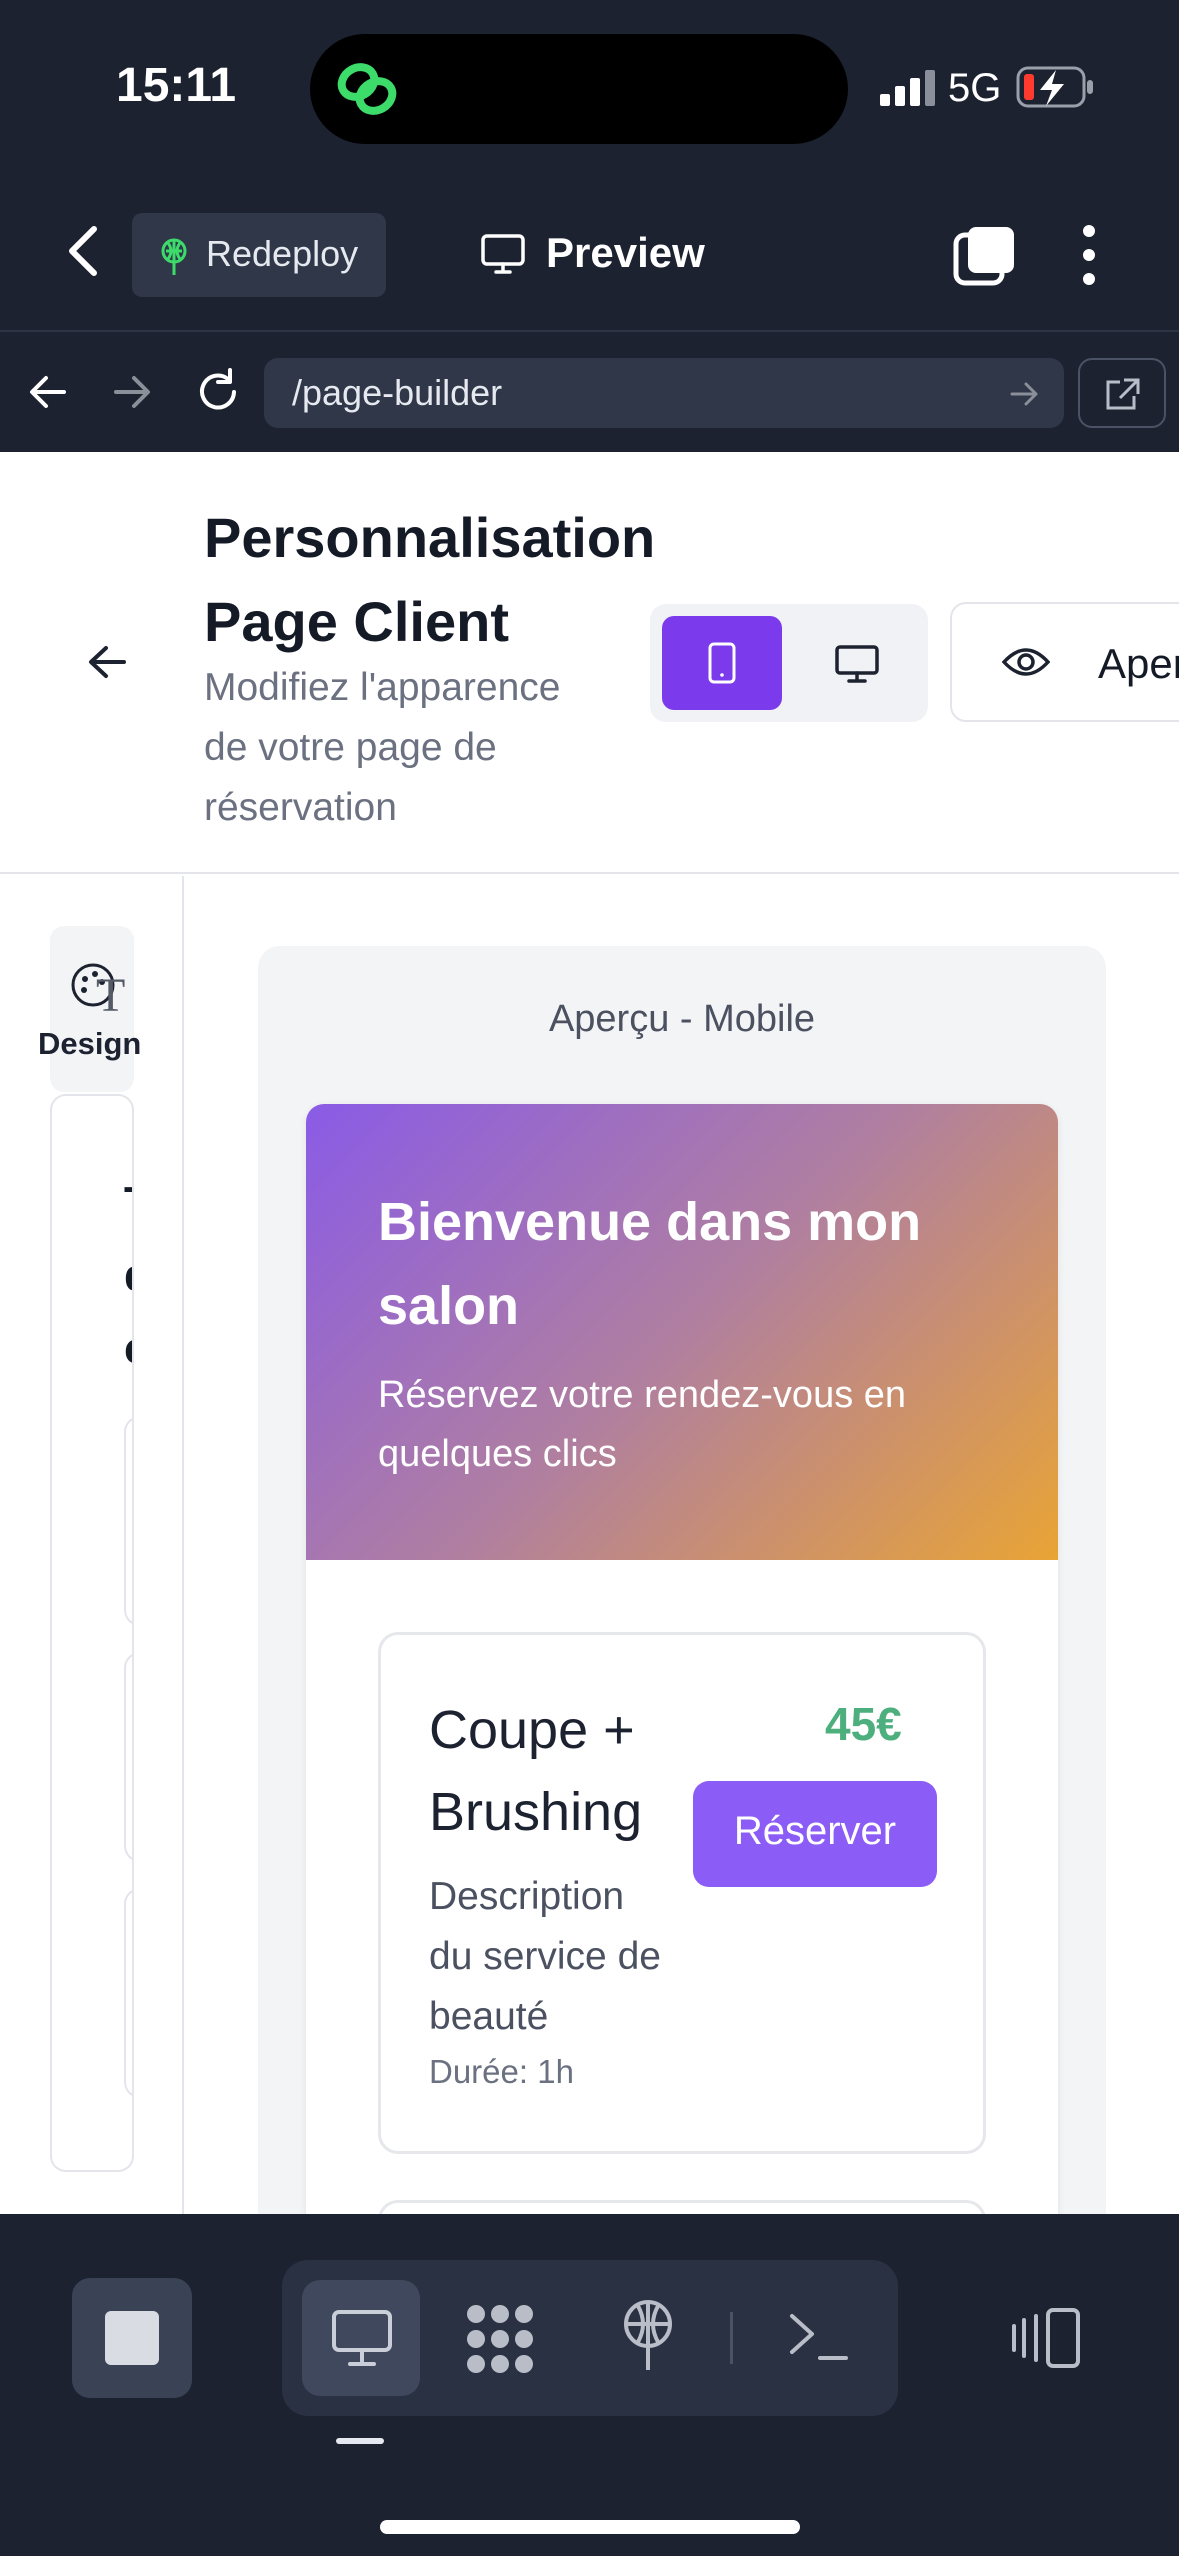 Image resolution: width=1179 pixels, height=2556 pixels. I want to click on book-label: Réserver, so click(815, 1831).